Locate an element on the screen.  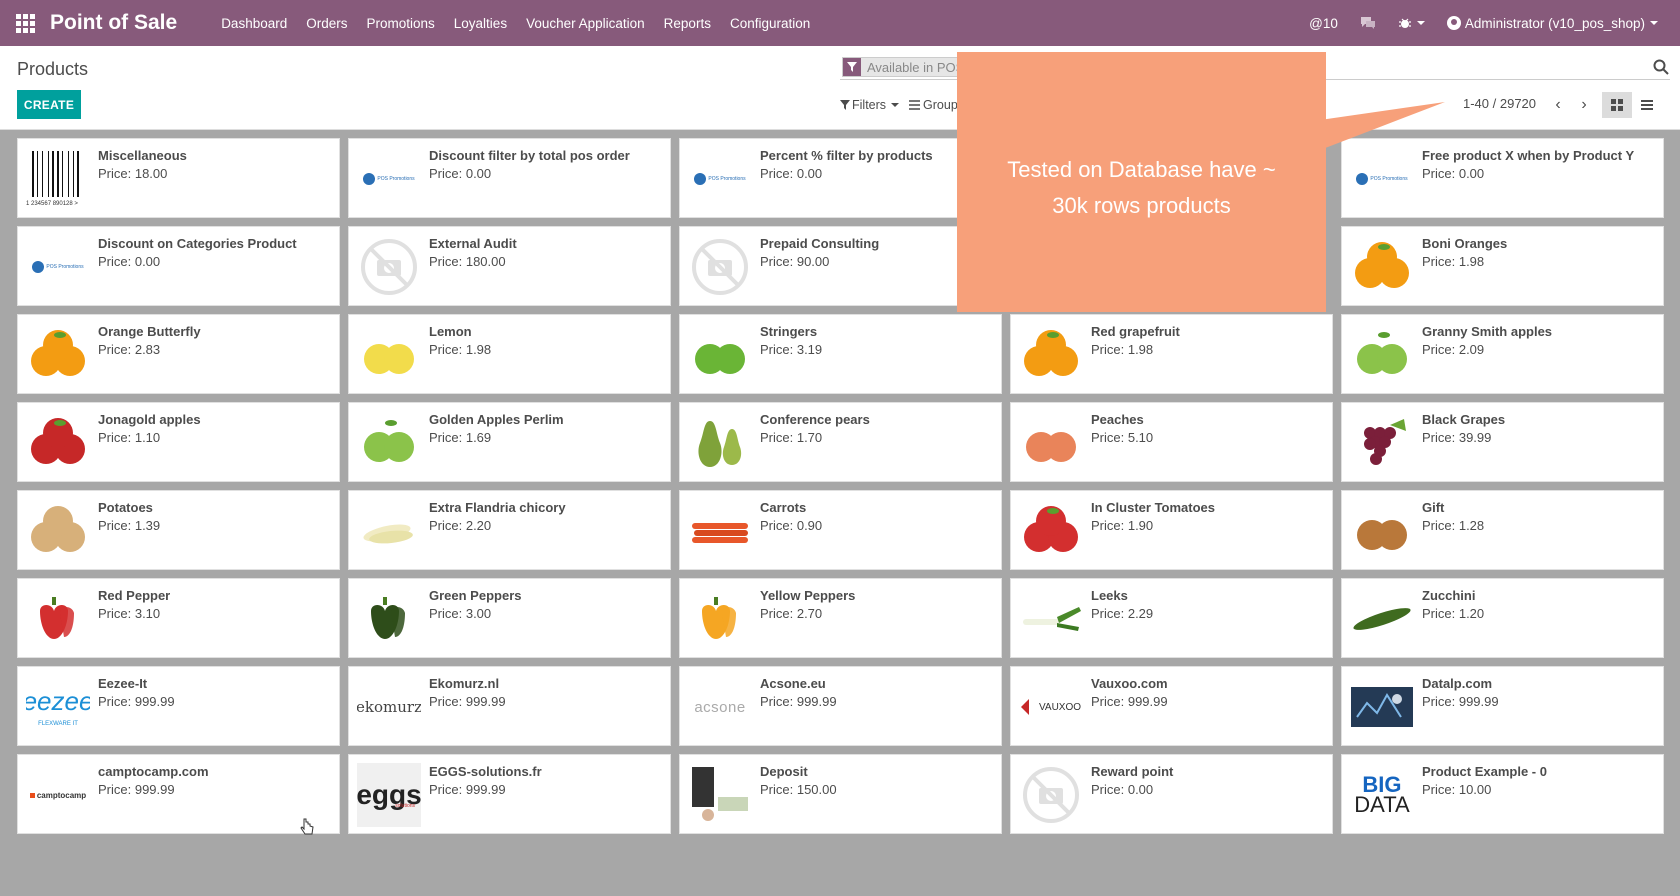
product-name: Eezee-It is located at coordinates (123, 683).